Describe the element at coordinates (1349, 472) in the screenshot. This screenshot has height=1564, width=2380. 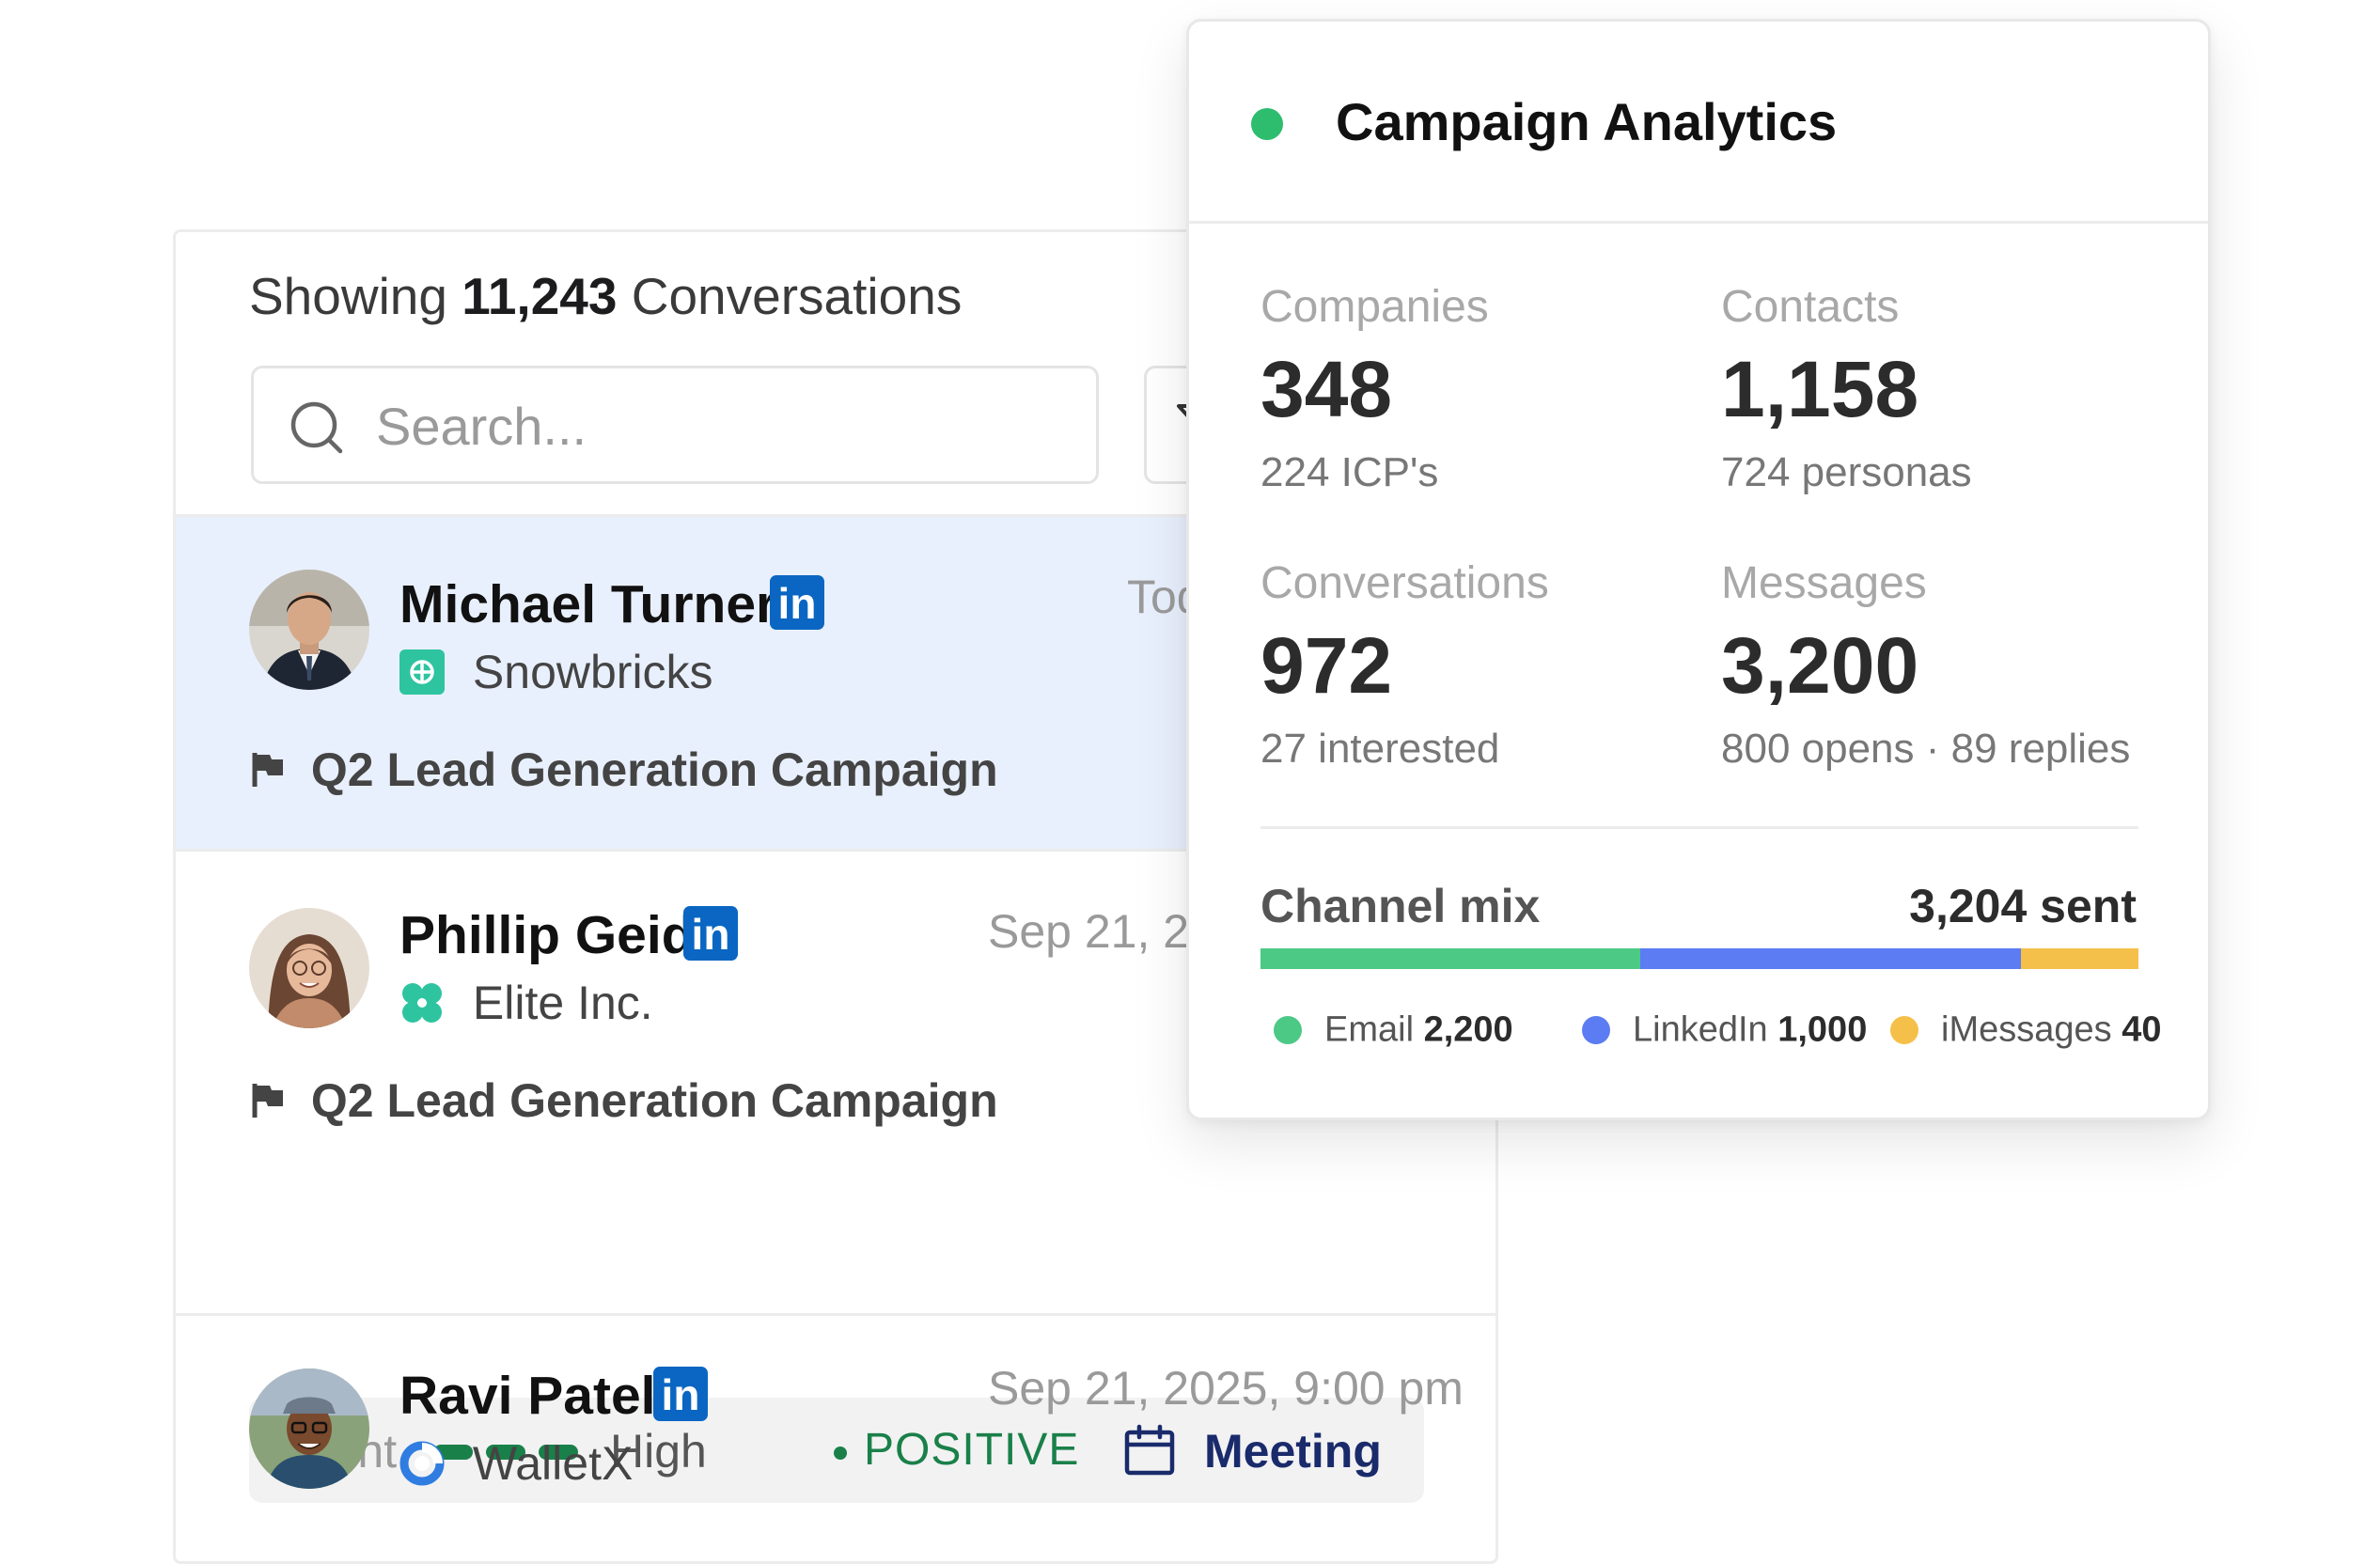
I see `stat-sub: 224 ICP's` at that location.